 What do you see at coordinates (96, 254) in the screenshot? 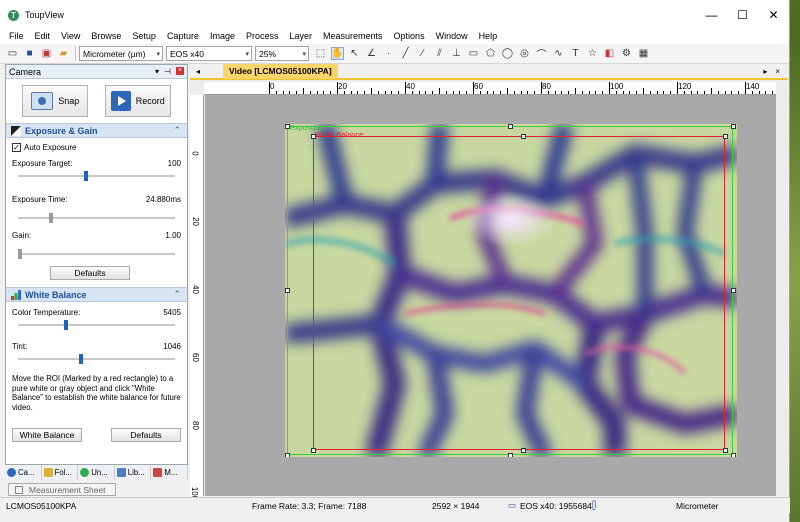
I see `gain-slider` at bounding box center [96, 254].